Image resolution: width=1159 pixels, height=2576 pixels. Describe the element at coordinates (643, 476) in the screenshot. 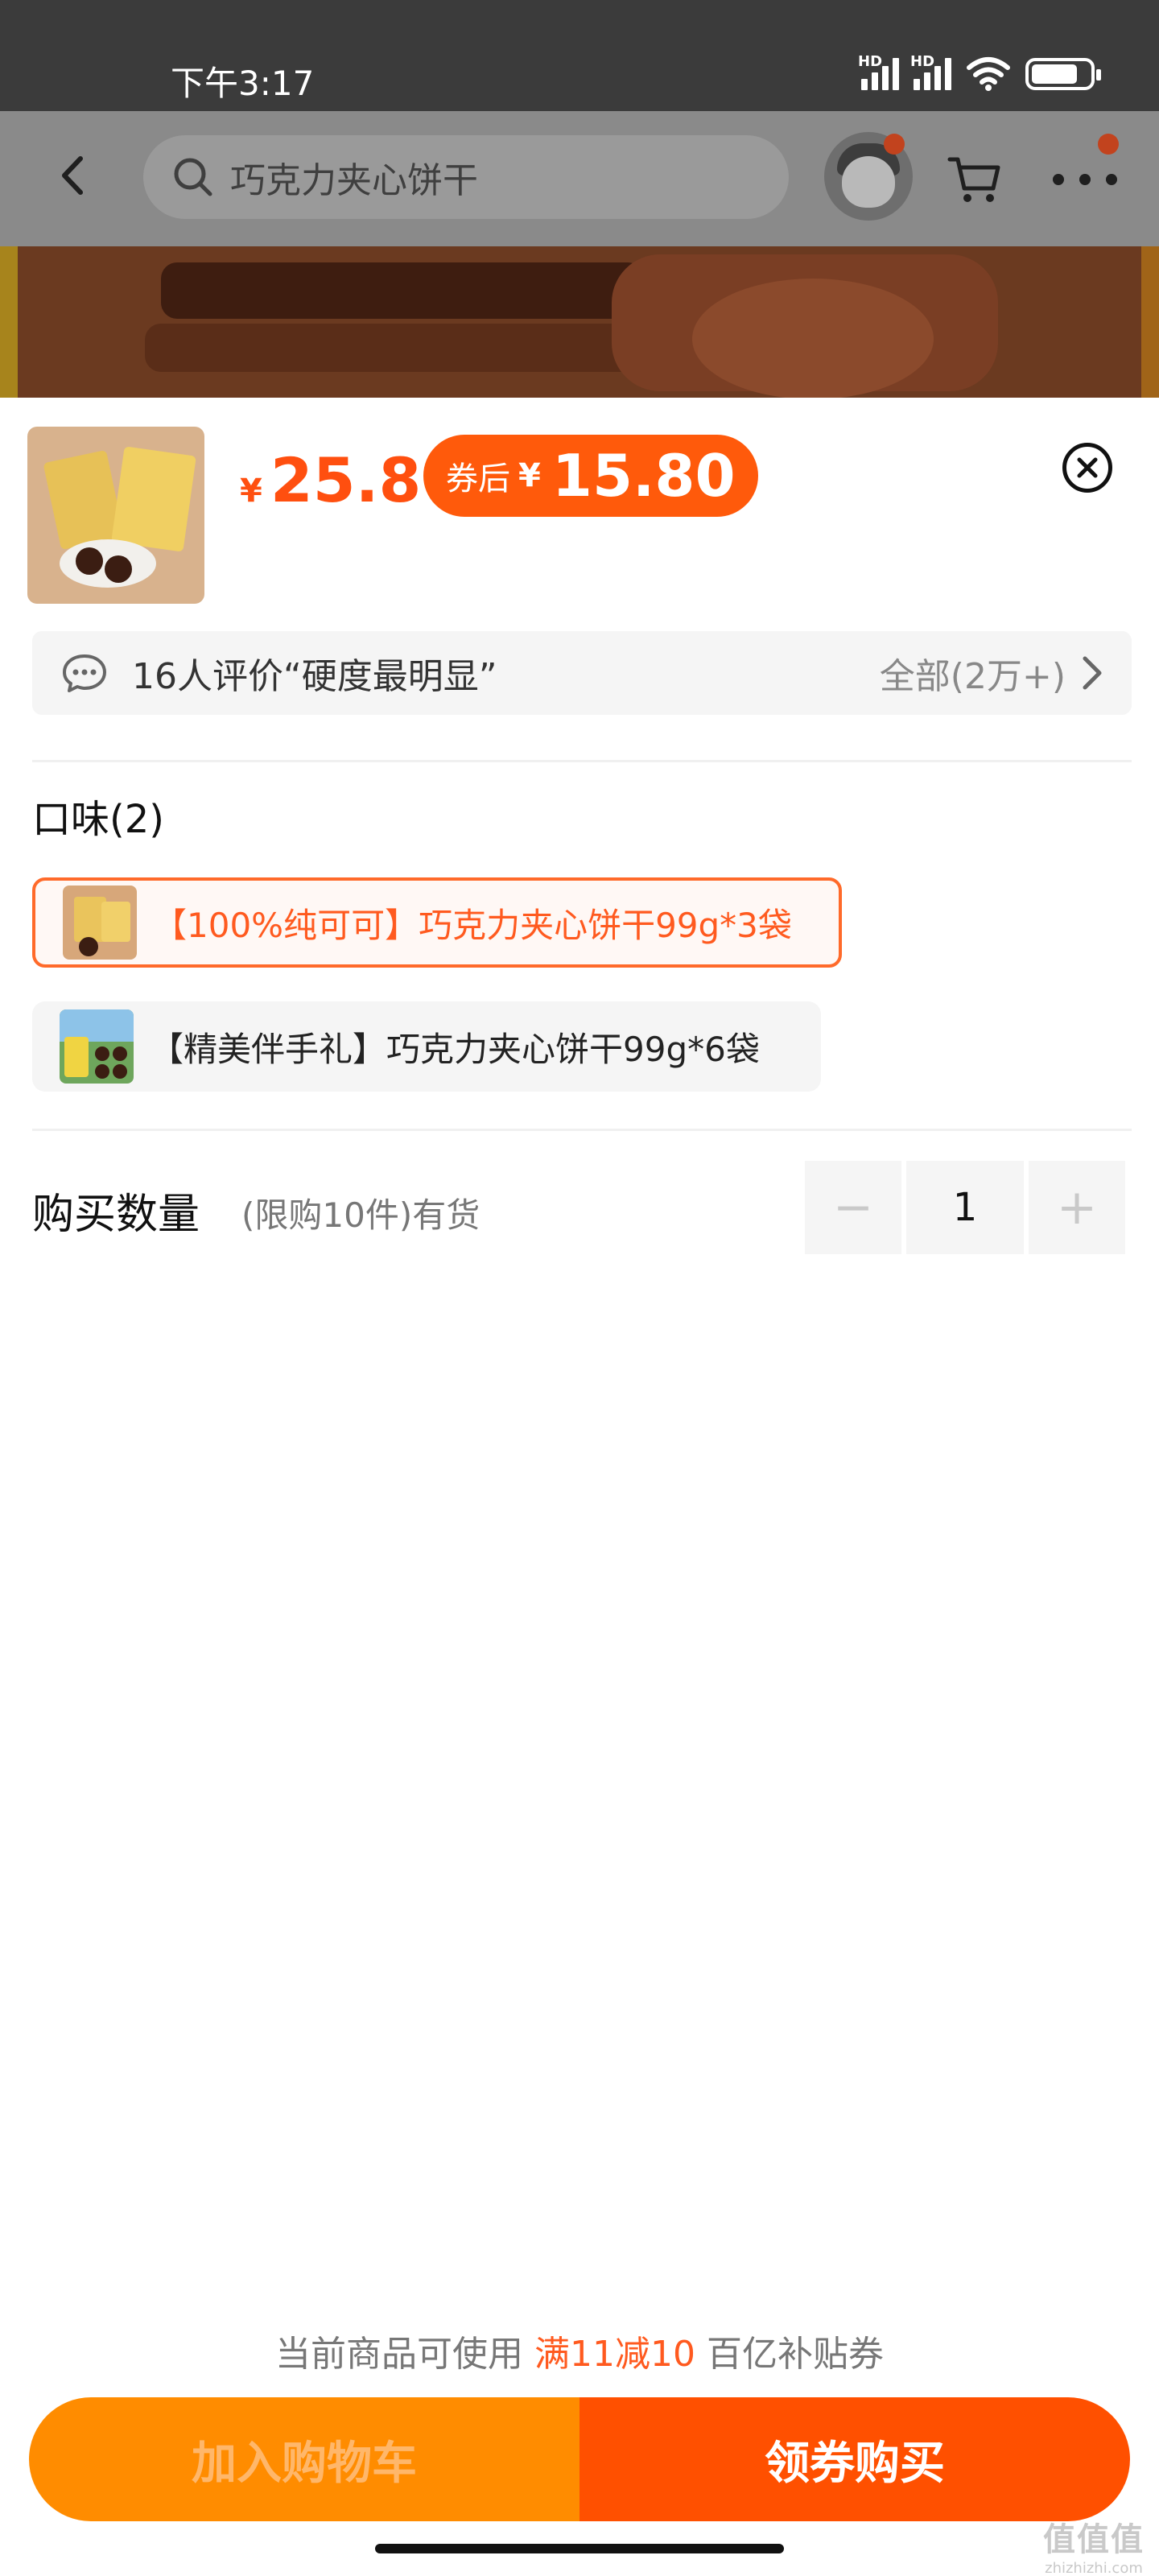

I see `coupon-price-value: 15.80` at that location.